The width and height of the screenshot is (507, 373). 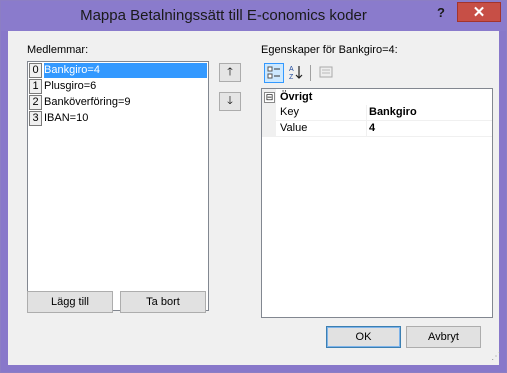 What do you see at coordinates (125, 70) in the screenshot?
I see `list-item-text: Bankgiro=4` at bounding box center [125, 70].